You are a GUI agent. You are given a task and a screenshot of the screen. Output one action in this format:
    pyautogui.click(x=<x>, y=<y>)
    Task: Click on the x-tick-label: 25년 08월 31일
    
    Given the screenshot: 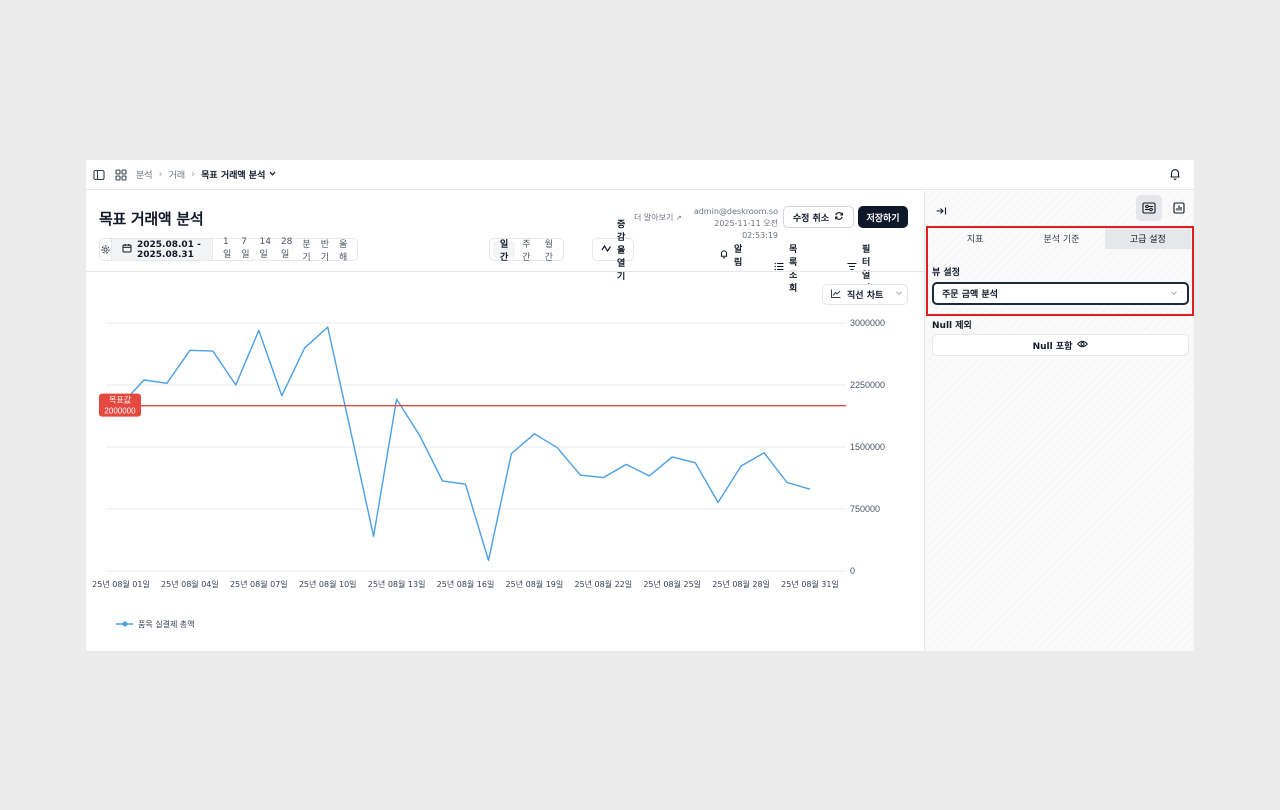 What is the action you would take?
    pyautogui.click(x=810, y=584)
    